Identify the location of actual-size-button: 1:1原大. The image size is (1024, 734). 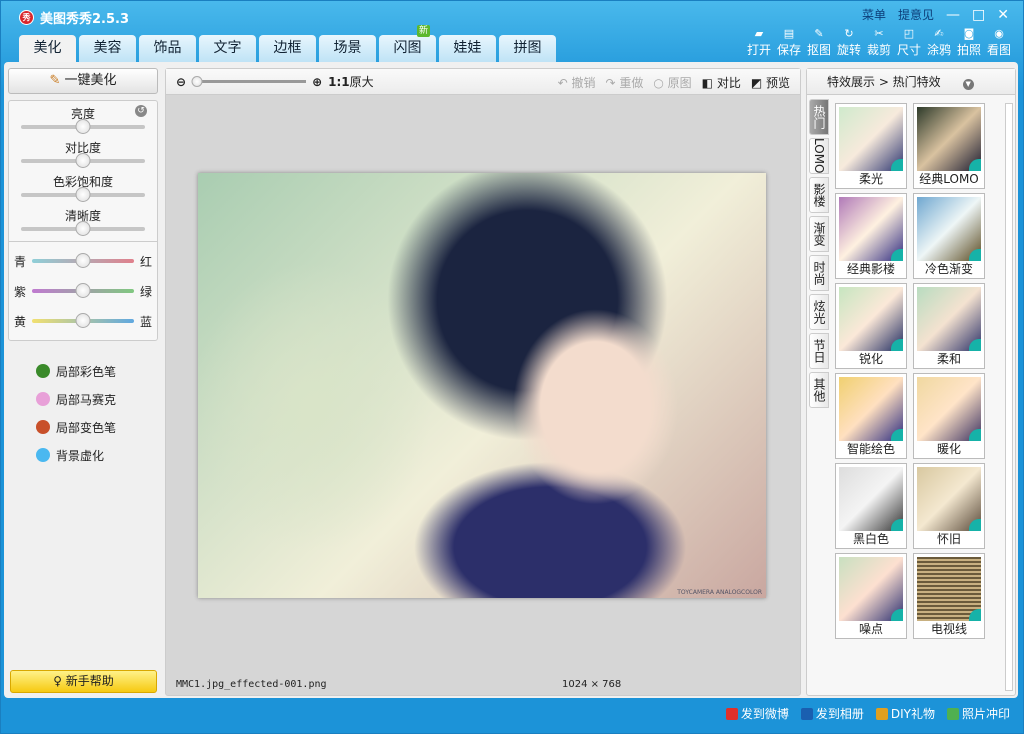
(351, 81).